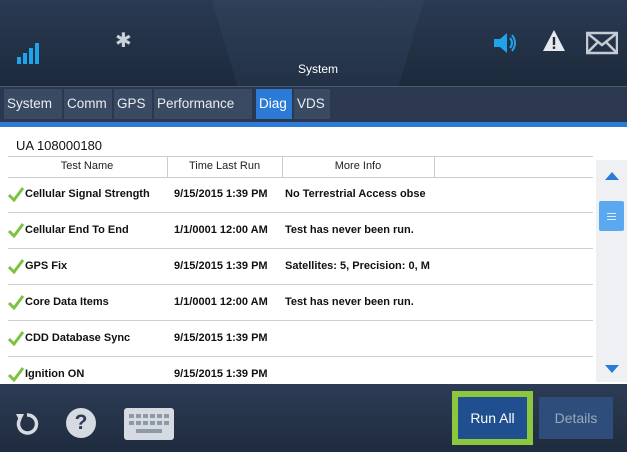  Describe the element at coordinates (87, 194) in the screenshot. I see `test-name: Cellular Signal Strength` at that location.